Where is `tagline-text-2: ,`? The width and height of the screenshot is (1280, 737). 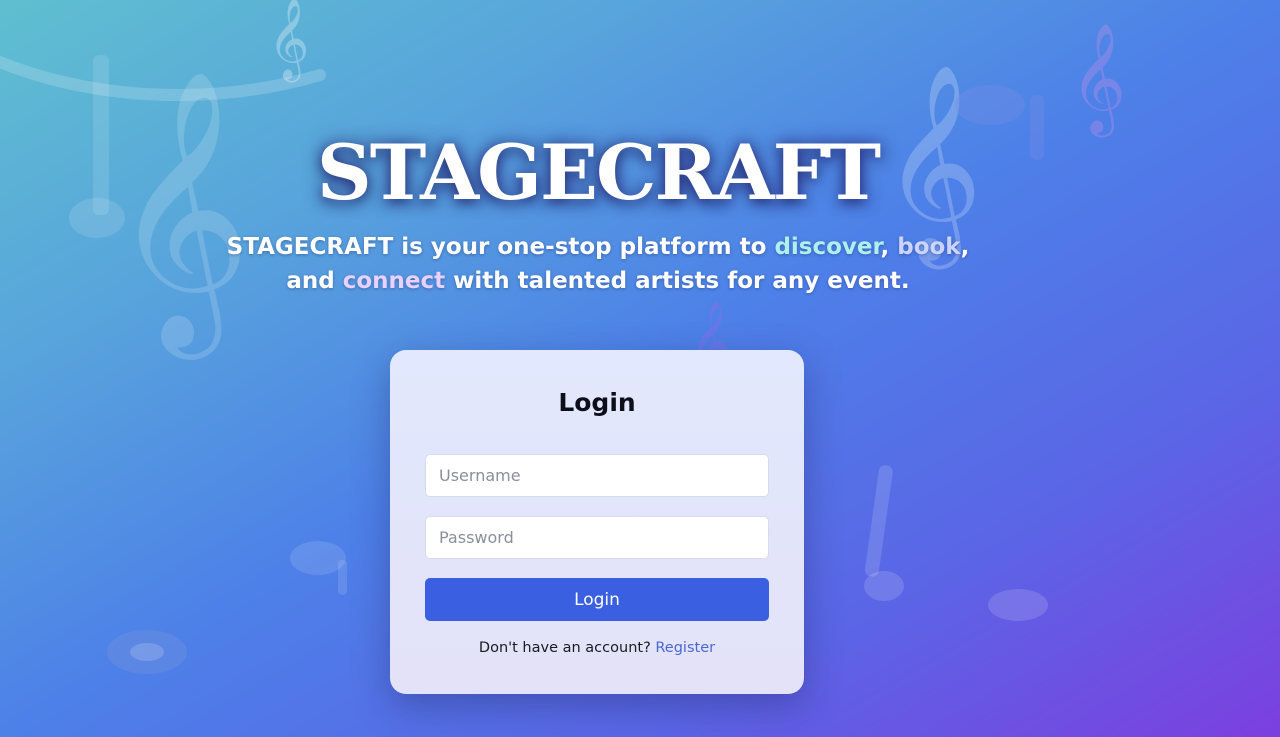 tagline-text-2: , is located at coordinates (965, 247).